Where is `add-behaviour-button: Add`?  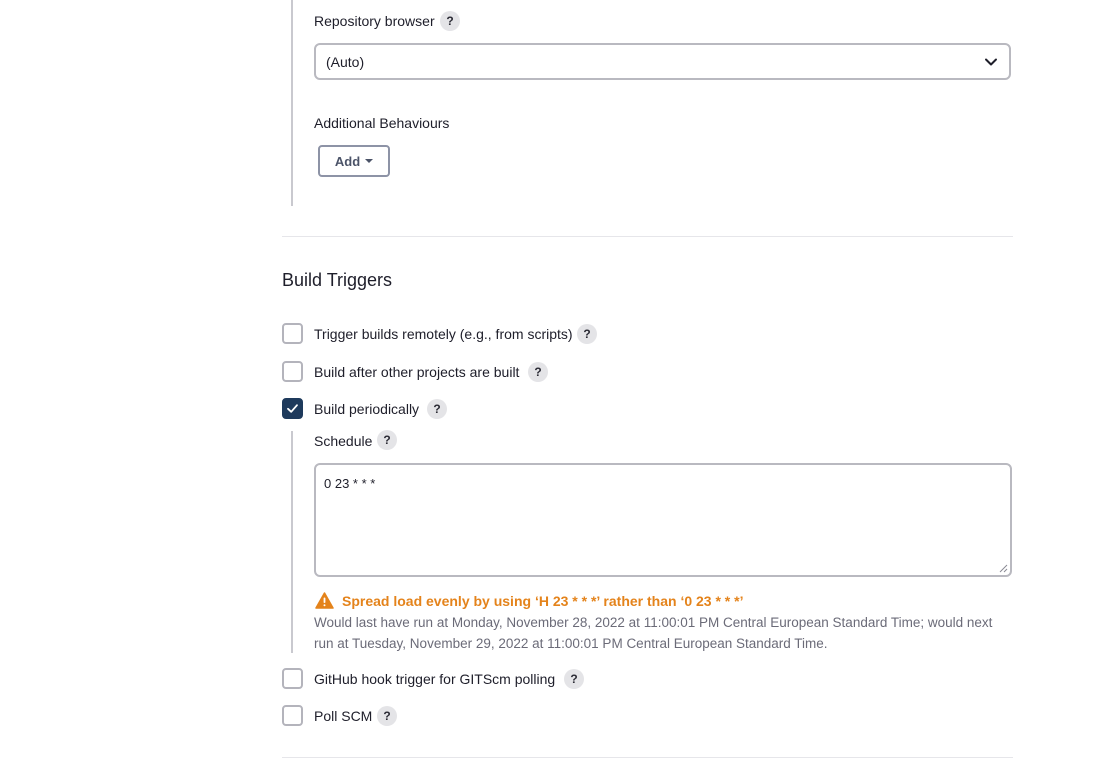
add-behaviour-button: Add is located at coordinates (354, 161).